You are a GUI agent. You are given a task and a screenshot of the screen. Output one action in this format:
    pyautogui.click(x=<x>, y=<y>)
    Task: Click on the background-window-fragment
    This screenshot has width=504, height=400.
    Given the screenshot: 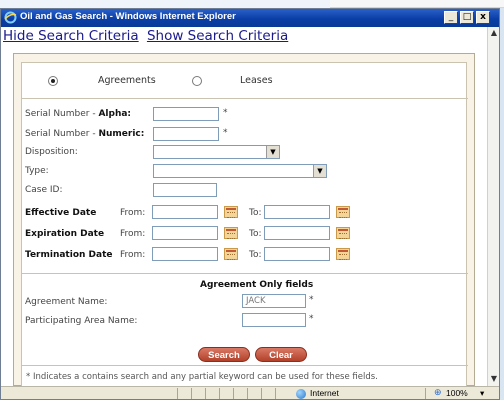 What is the action you would take?
    pyautogui.click(x=417, y=4)
    